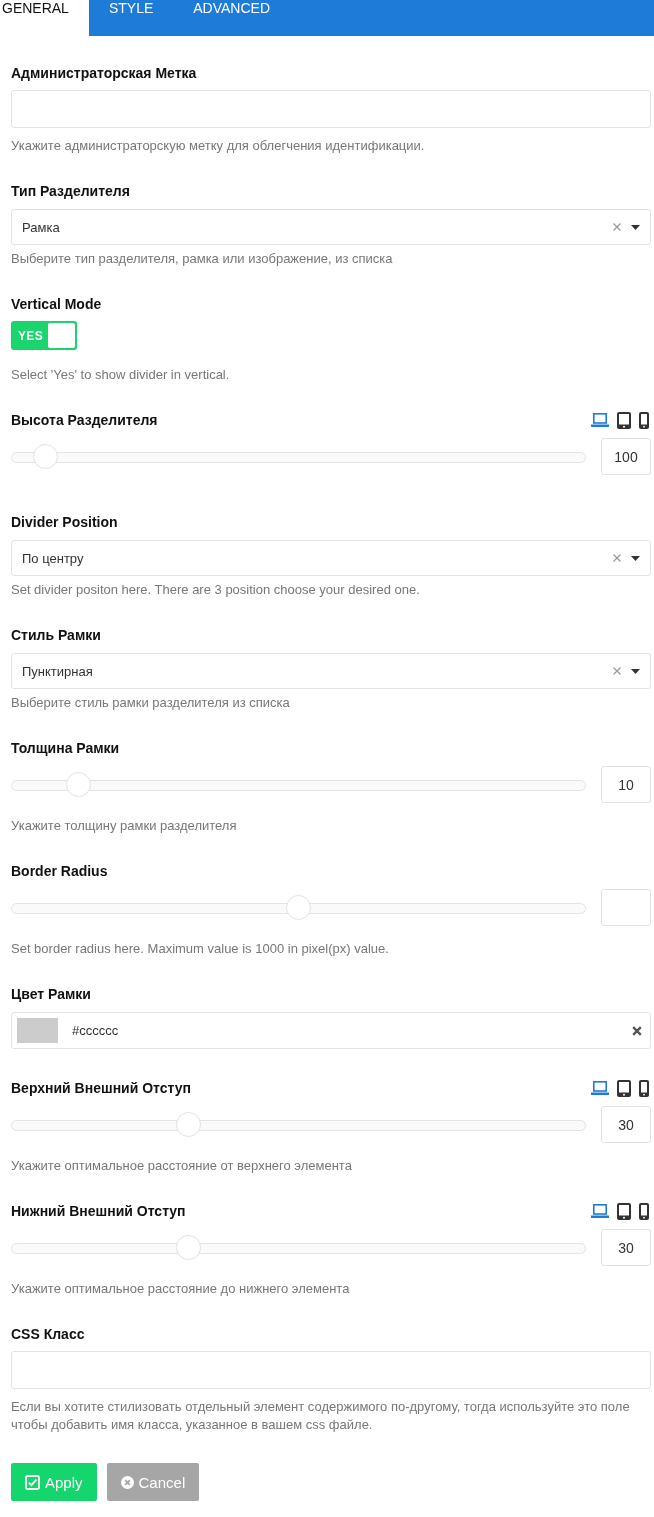 This screenshot has width=654, height=1517. I want to click on check-square-icon, so click(32, 1482).